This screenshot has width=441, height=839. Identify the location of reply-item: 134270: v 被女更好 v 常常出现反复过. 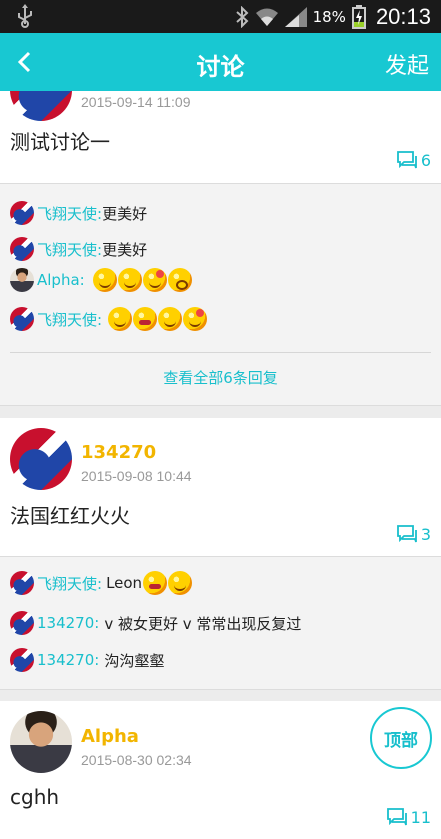
(155, 623).